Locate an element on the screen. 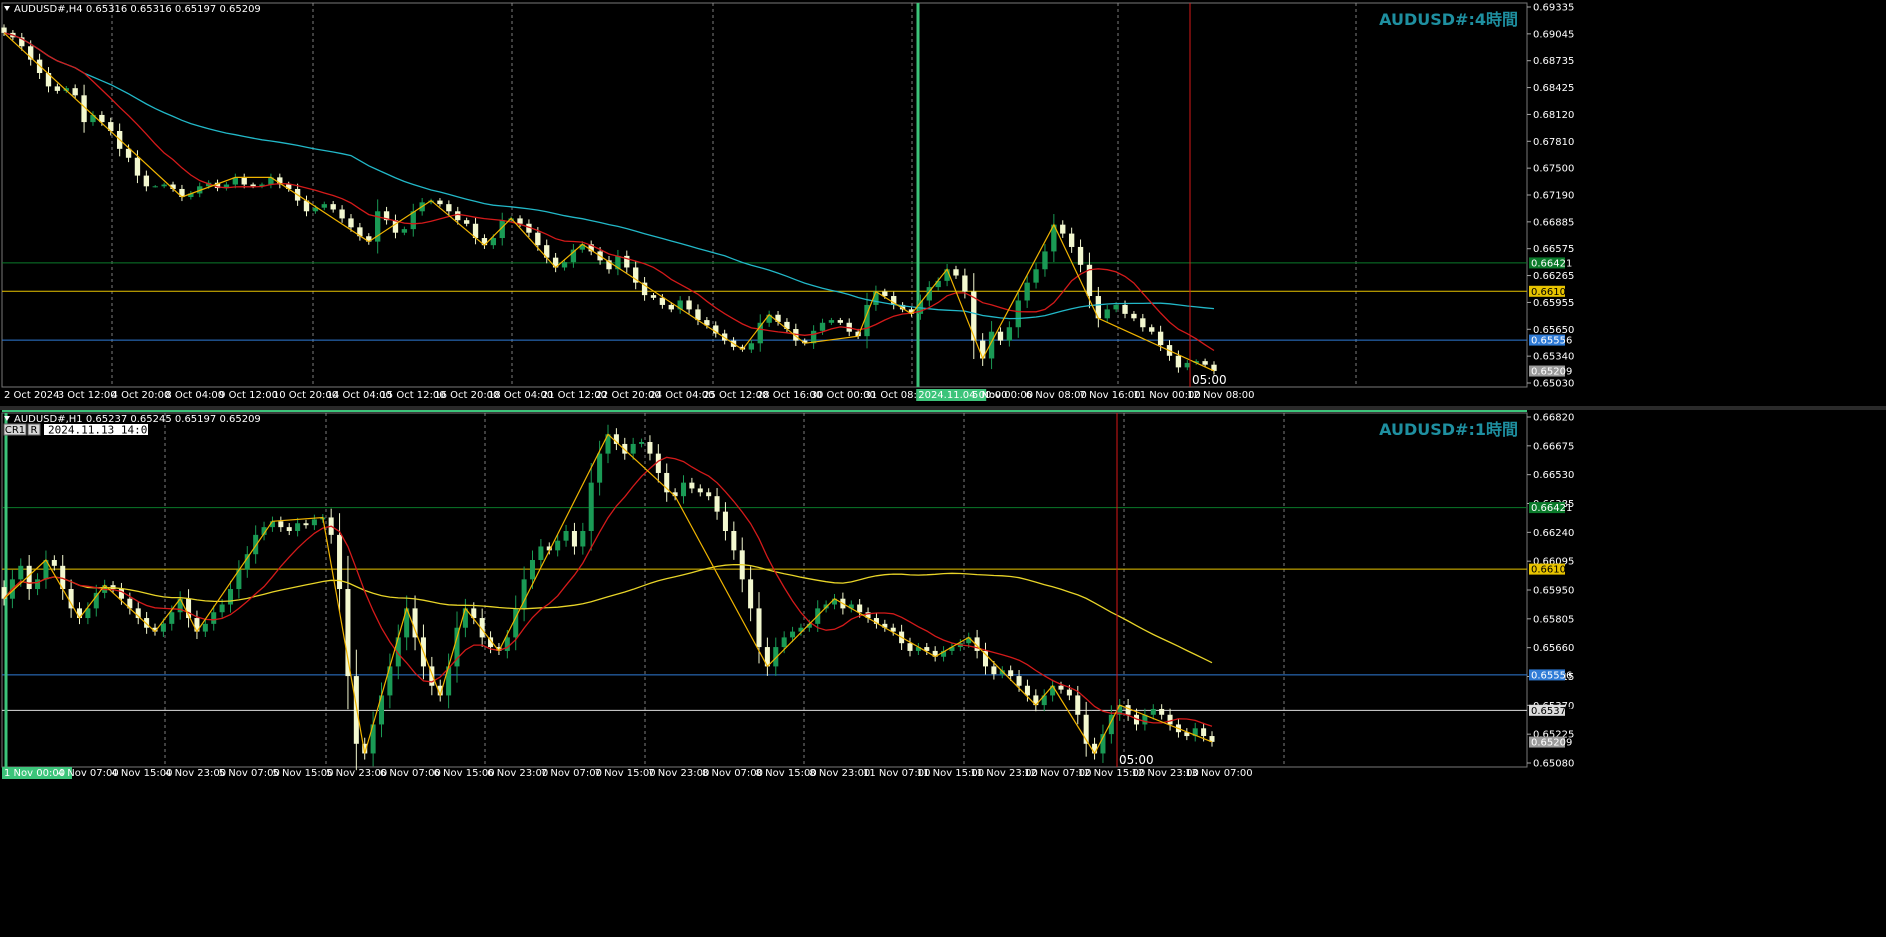 This screenshot has width=1886, height=937. h1-x-tick-label: 4 Nov 07:00 is located at coordinates (88, 773).